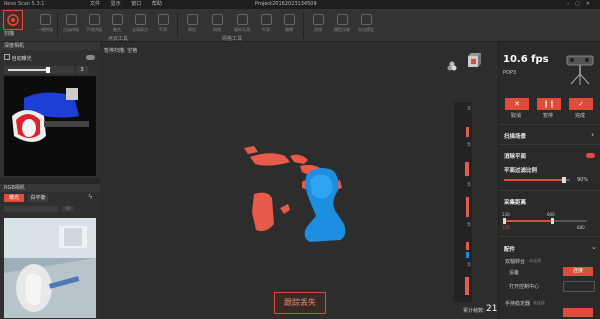 The height and width of the screenshot is (319, 600). What do you see at coordinates (50, 46) in the screenshot?
I see `depth-camera-title: 深度相机` at bounding box center [50, 46].